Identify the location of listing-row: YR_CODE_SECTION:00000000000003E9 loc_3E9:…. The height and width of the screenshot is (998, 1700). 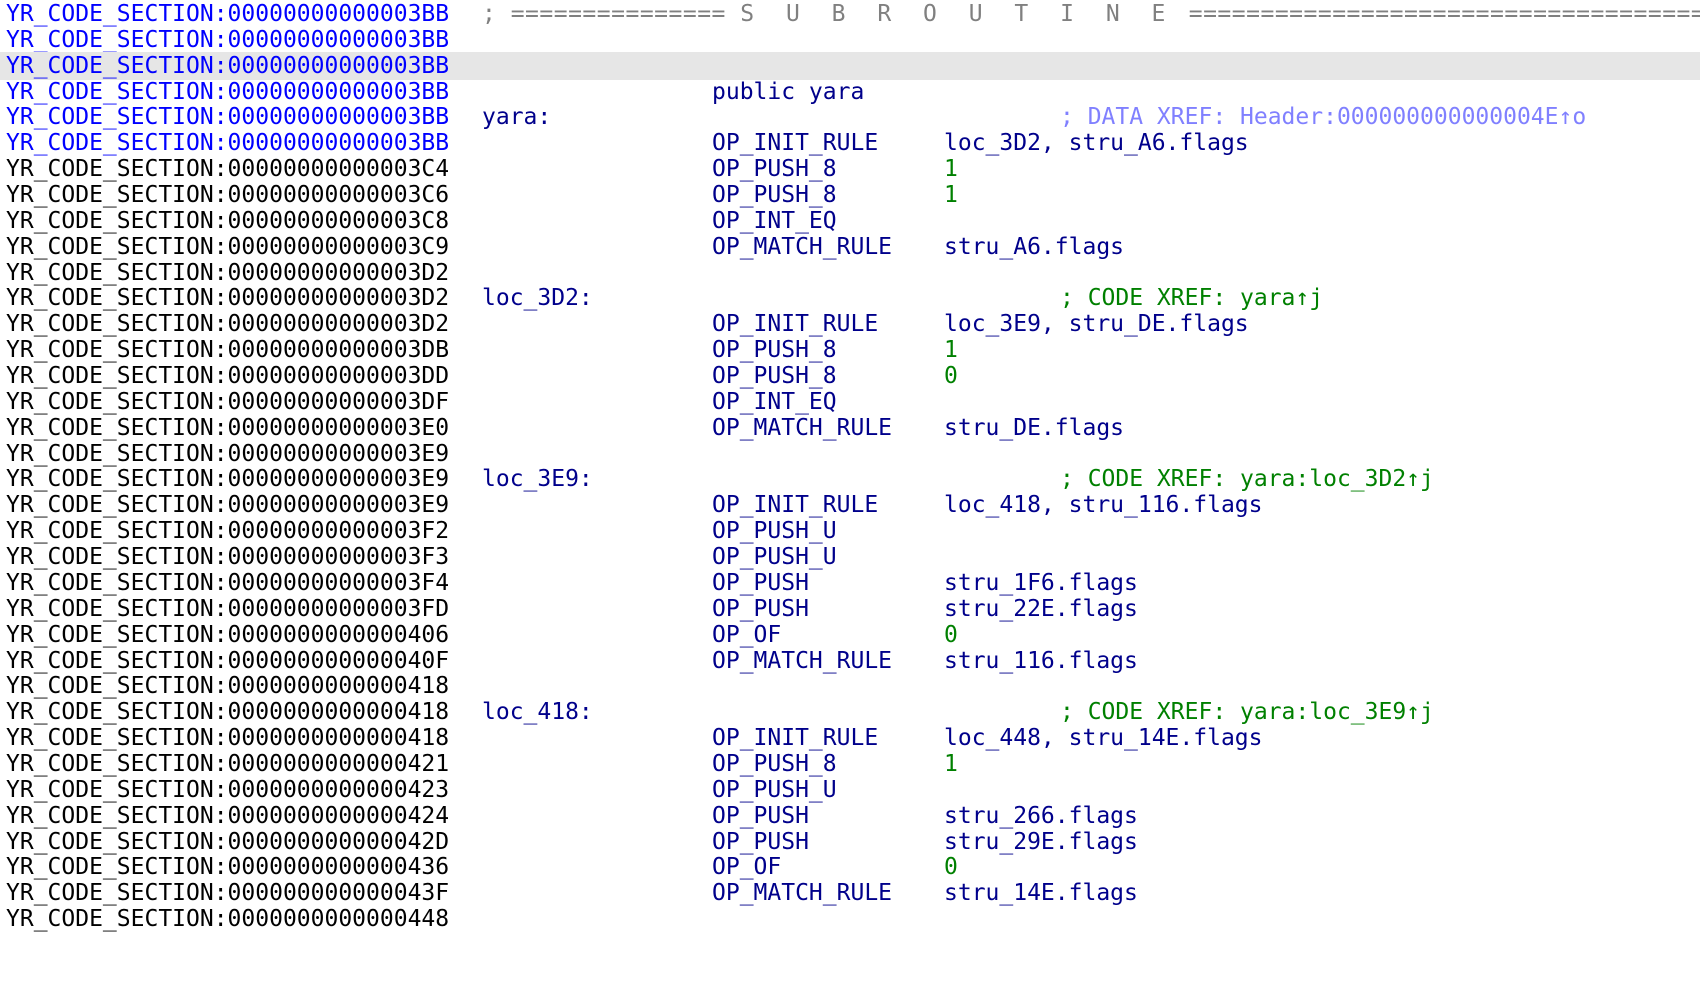
(850, 479).